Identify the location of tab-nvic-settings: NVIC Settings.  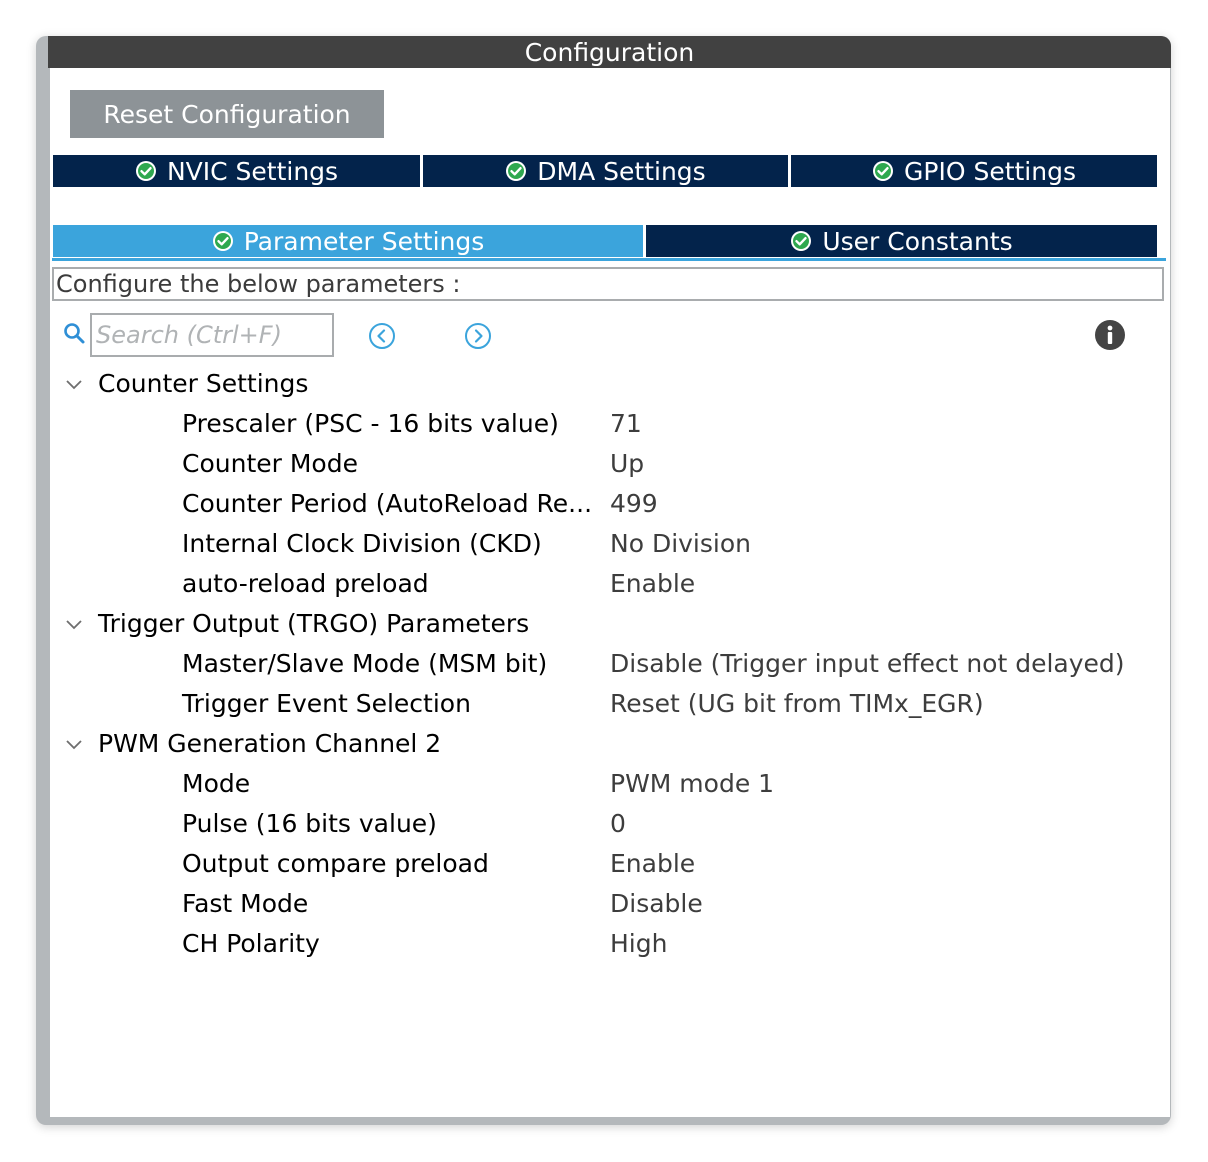
(236, 171).